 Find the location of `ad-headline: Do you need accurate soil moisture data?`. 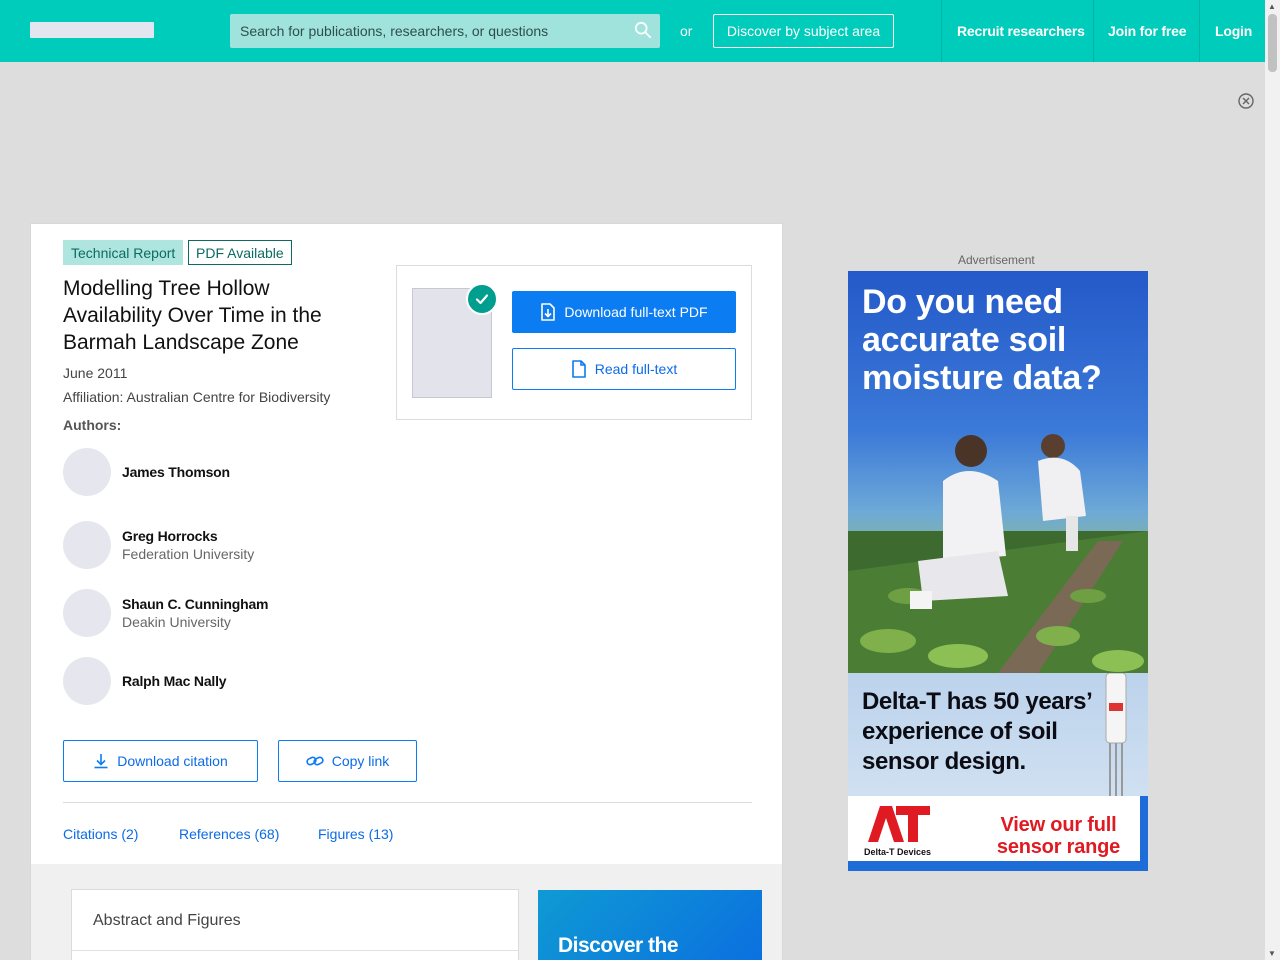

ad-headline: Do you need accurate soil moisture data? is located at coordinates (982, 340).